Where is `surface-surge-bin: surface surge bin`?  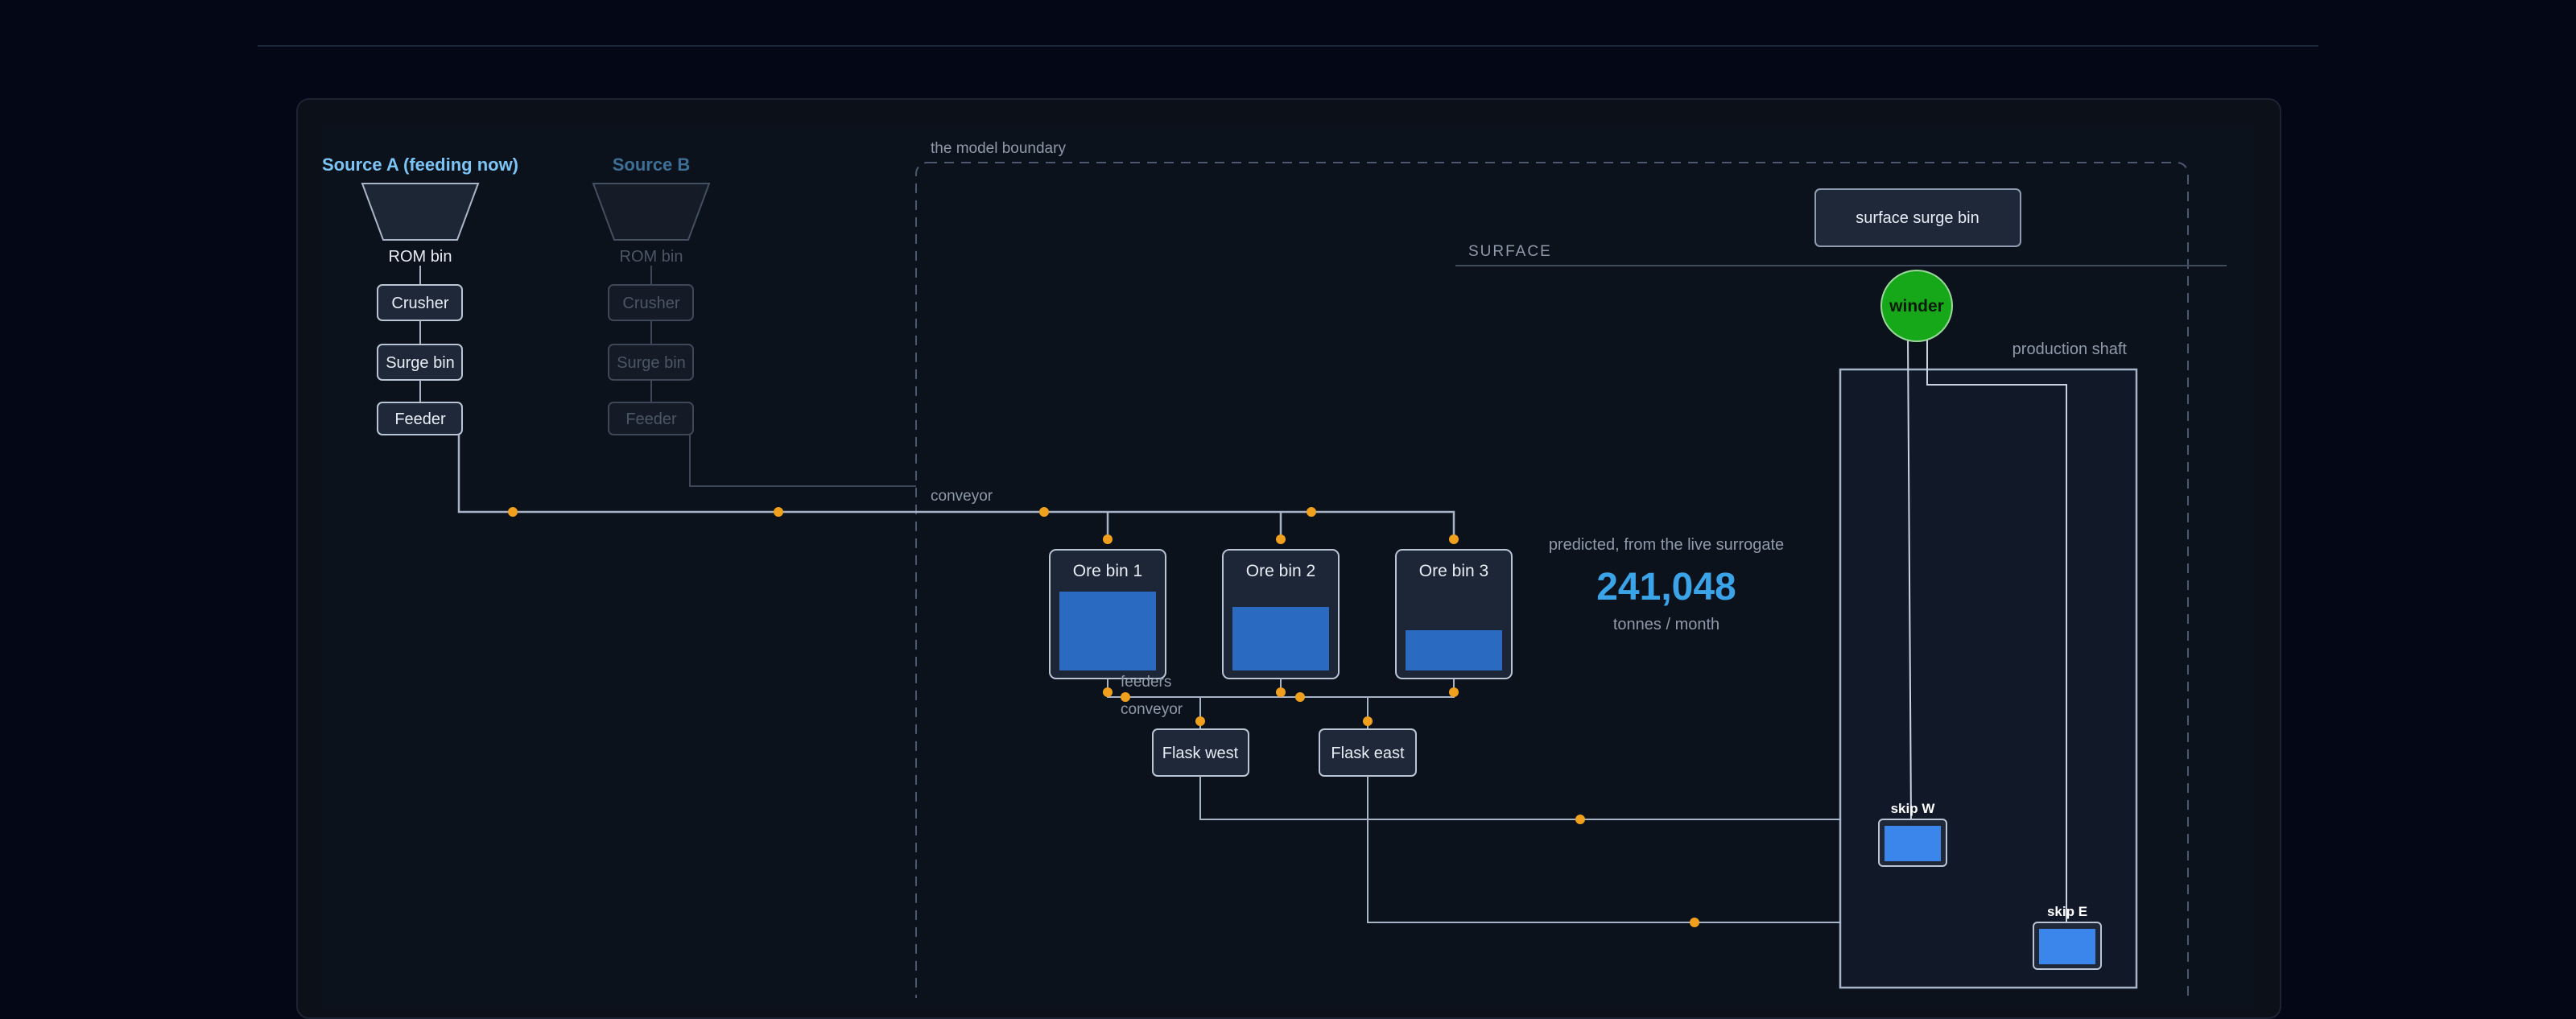 surface-surge-bin: surface surge bin is located at coordinates (1917, 217).